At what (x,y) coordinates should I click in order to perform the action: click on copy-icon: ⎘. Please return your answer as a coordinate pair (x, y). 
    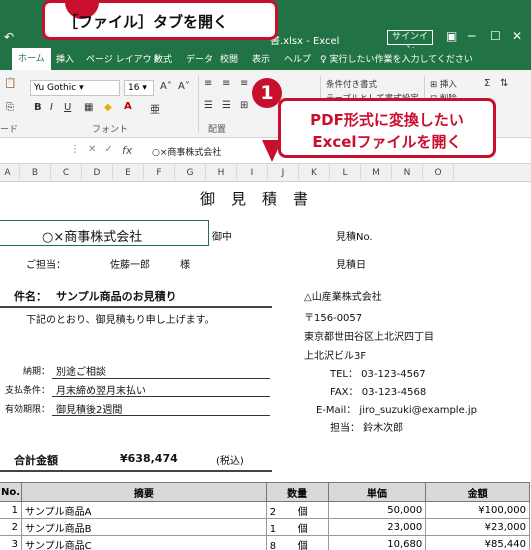
    Looking at the image, I should click on (10, 107).